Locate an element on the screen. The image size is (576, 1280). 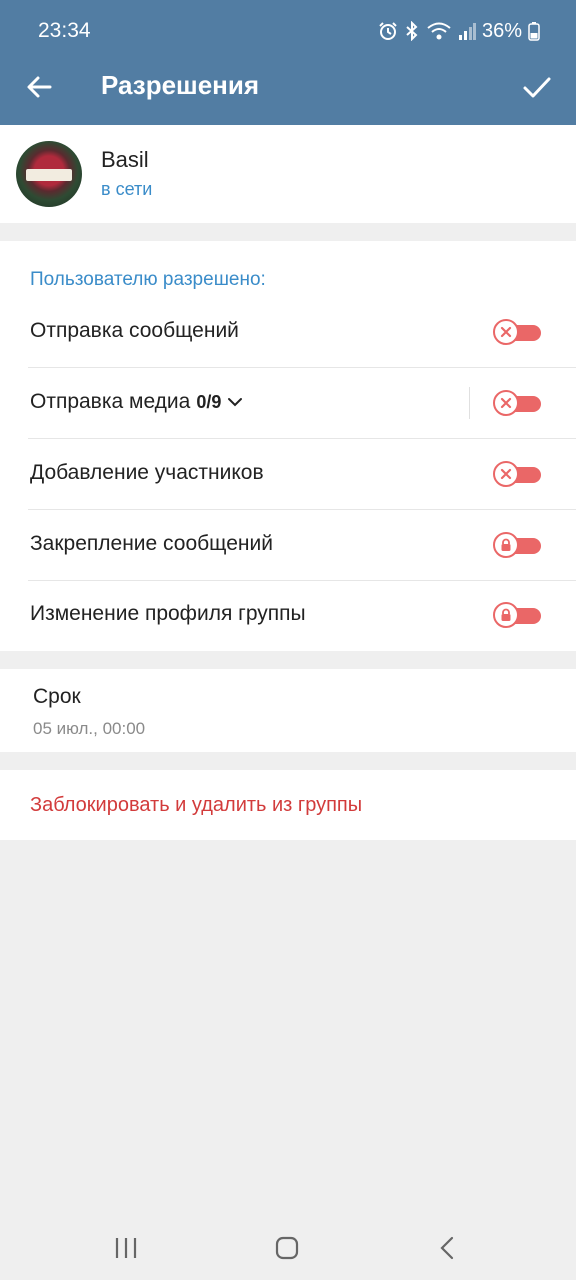
user-card: Basil в сети is located at coordinates (288, 174).